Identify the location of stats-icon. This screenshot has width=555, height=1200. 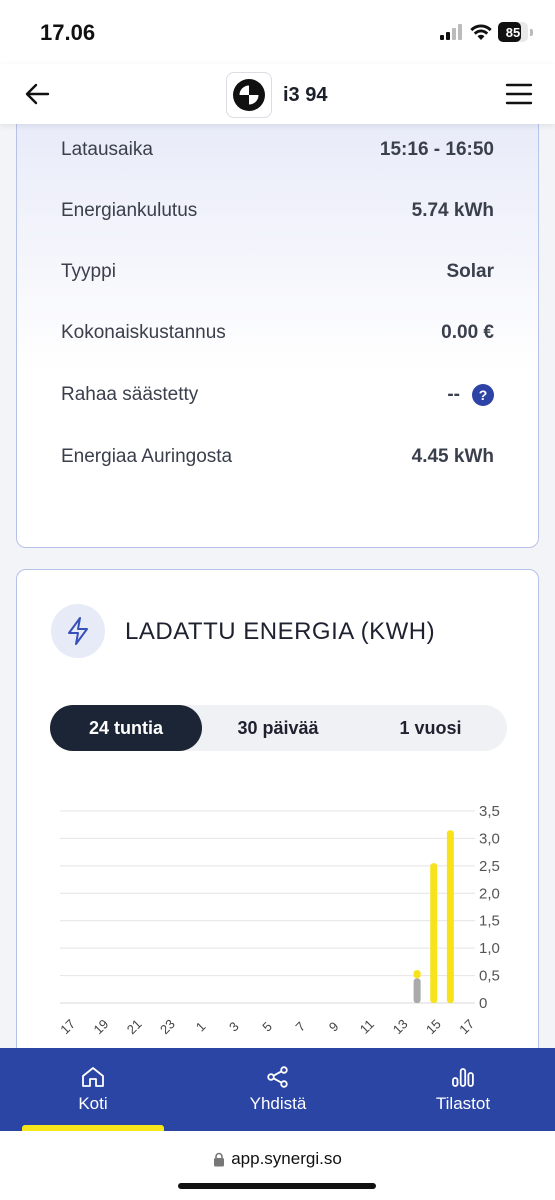
(463, 1077).